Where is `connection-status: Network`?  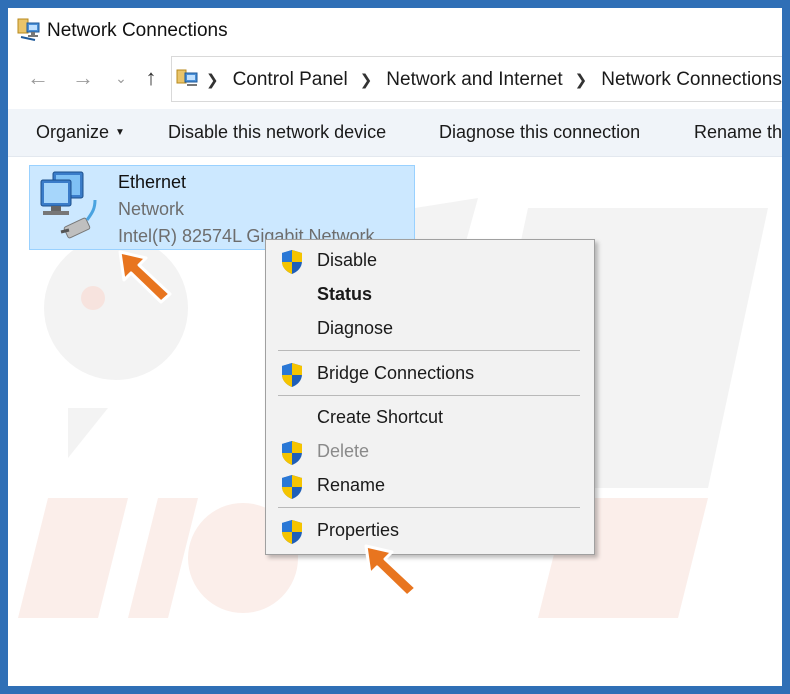
connection-status: Network is located at coordinates (151, 209).